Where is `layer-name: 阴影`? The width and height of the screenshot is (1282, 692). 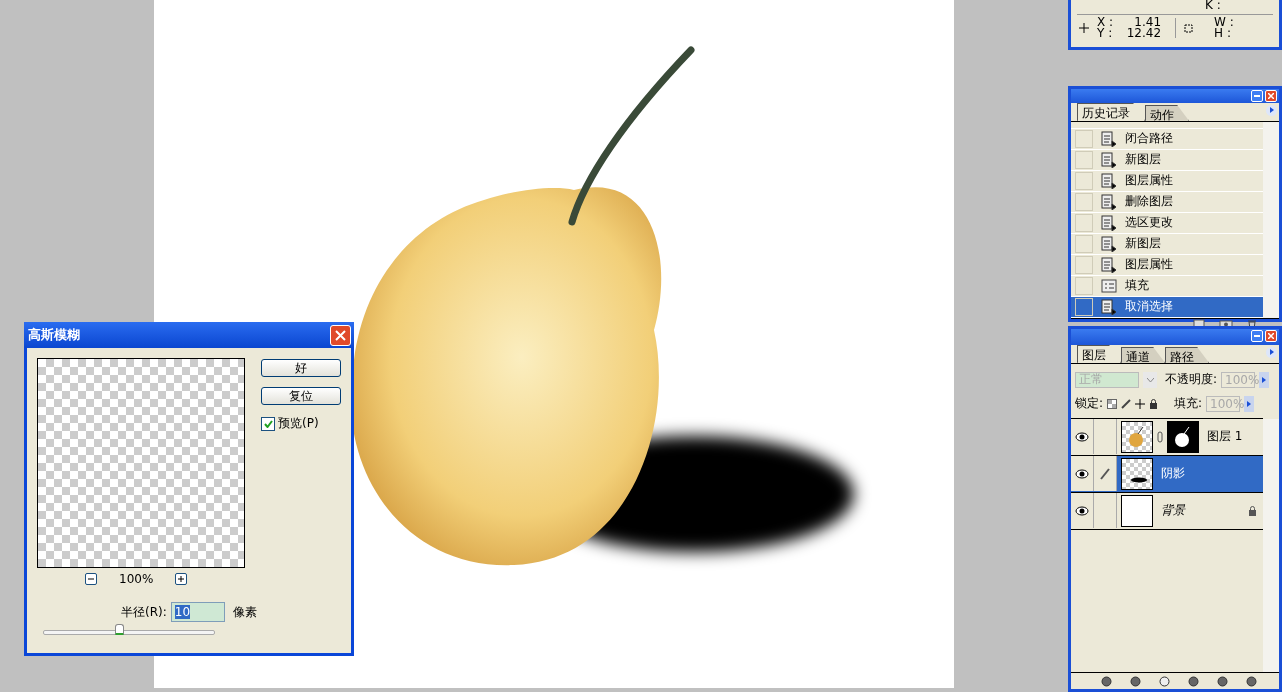
layer-name: 阴影 is located at coordinates (1173, 474).